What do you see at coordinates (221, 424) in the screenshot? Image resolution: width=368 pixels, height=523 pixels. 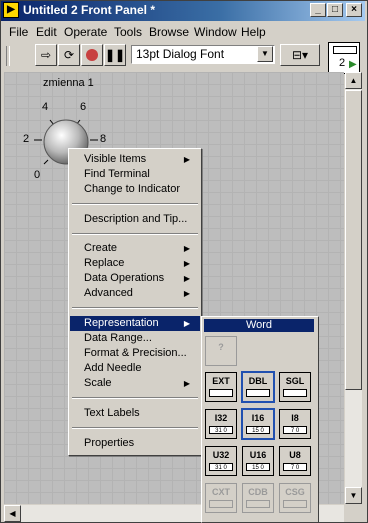 I see `rep-i32-button: I32 31 0` at bounding box center [221, 424].